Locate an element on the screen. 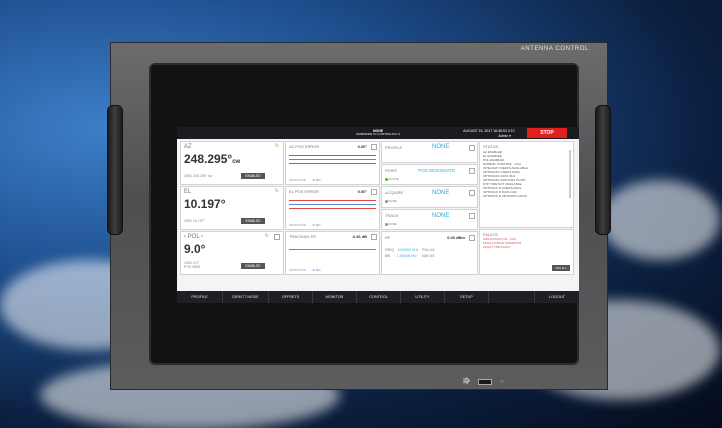  mode-subtitle: WORKMODE TO | CONTROL ACU H is located at coordinates (378, 134).